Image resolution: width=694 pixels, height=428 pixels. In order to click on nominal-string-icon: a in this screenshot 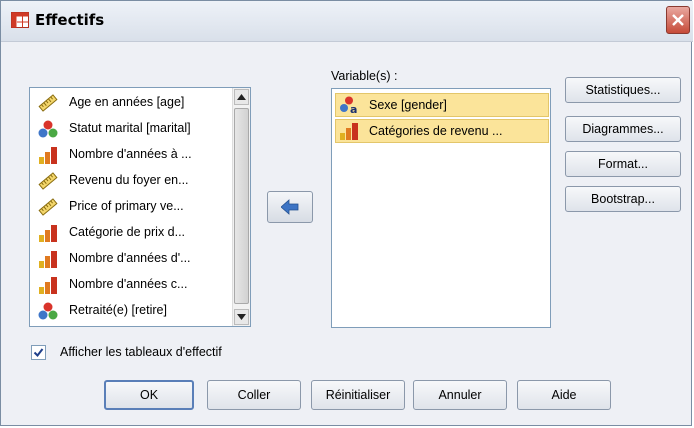, I will do `click(349, 106)`.